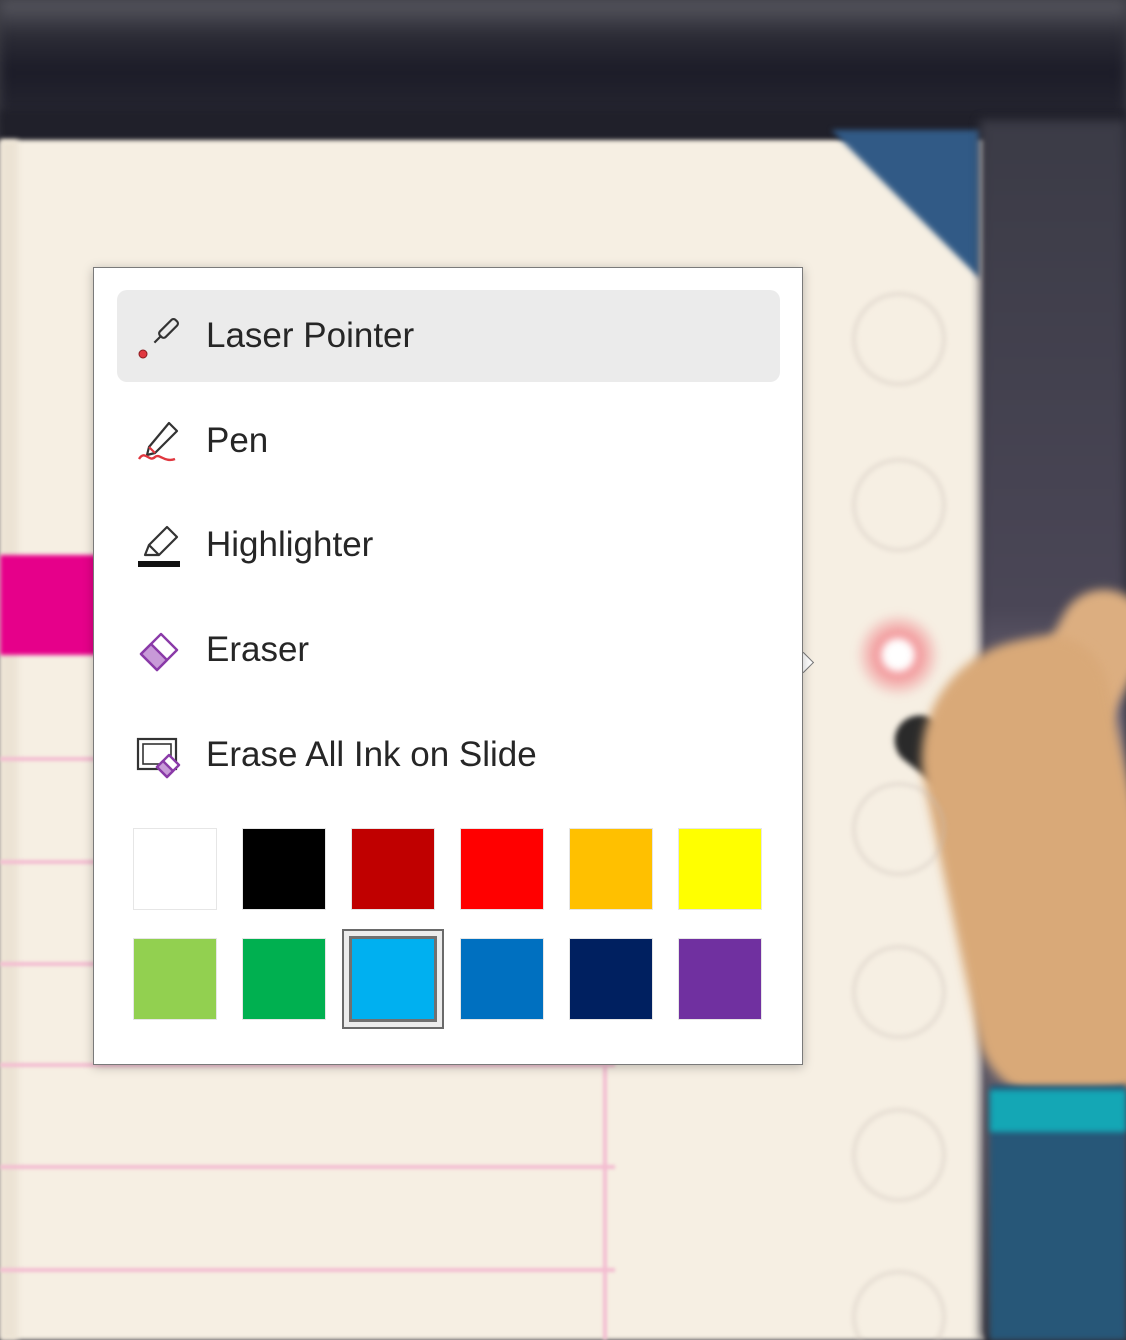 This screenshot has width=1126, height=1340. What do you see at coordinates (159, 757) in the screenshot?
I see `erase-all-ink-icon` at bounding box center [159, 757].